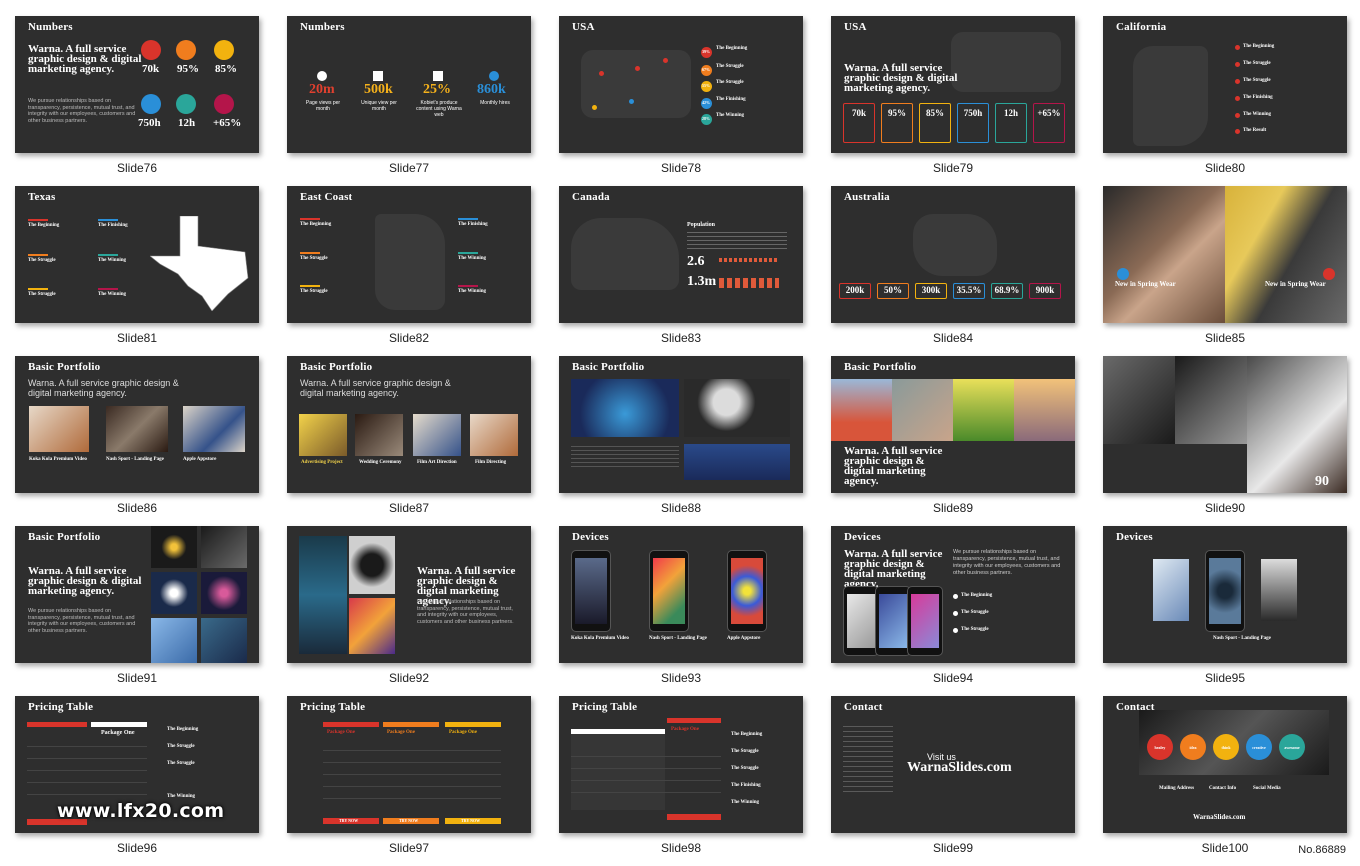 This screenshot has height=866, width=1360. I want to click on pricing-column, so click(618, 772).